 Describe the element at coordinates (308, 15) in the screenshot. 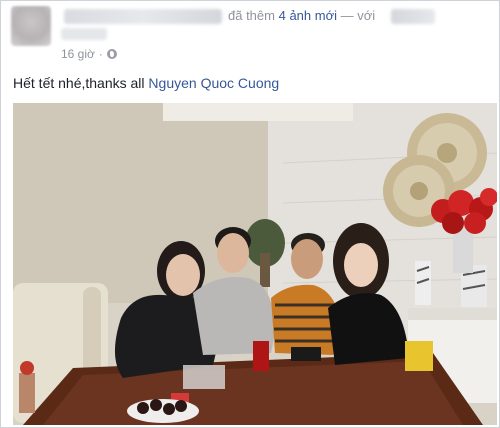

I see `photos-link: 4 ảnh mới` at that location.